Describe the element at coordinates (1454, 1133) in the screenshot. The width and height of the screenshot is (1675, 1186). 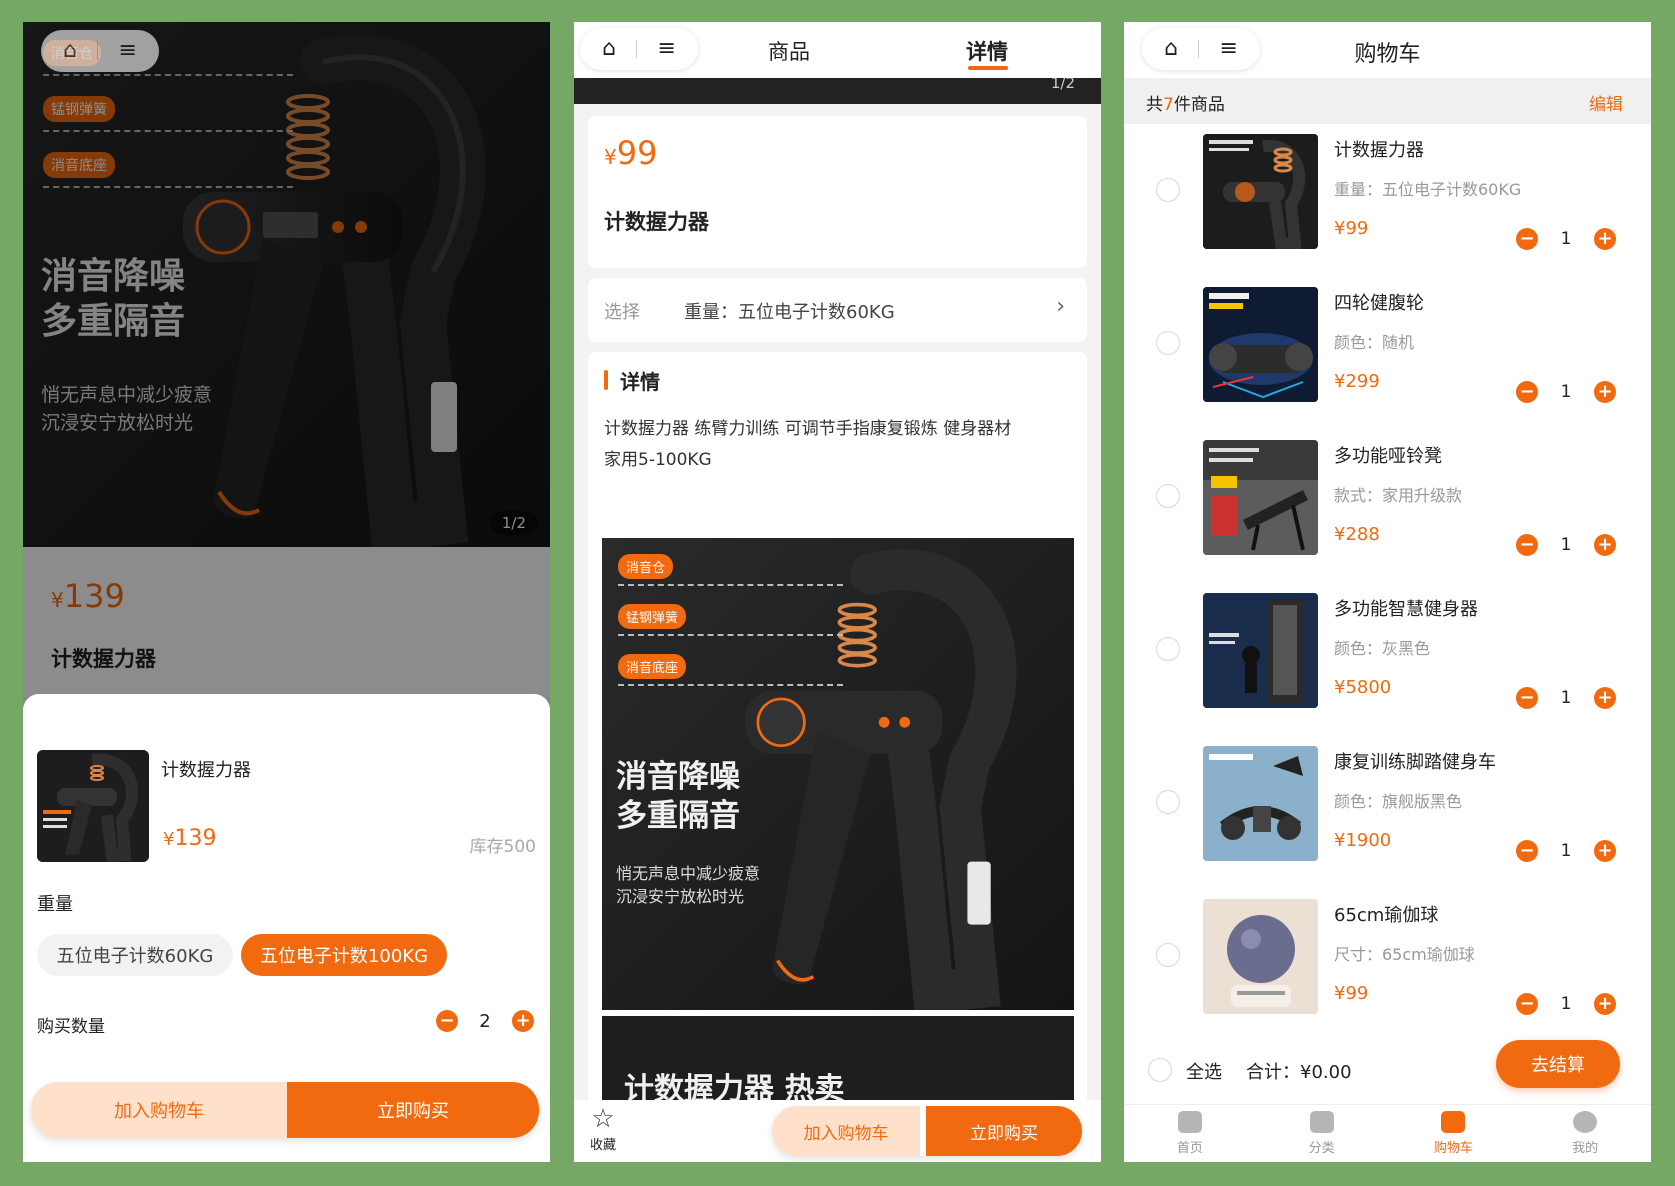
I see `tab-cart: 购物车` at that location.